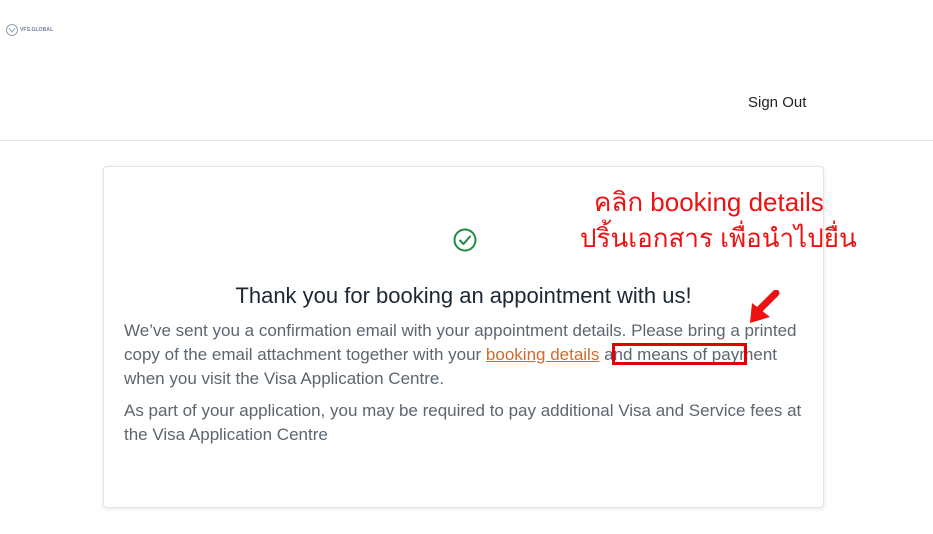  I want to click on vfs-logo-mark-icon, so click(12, 30).